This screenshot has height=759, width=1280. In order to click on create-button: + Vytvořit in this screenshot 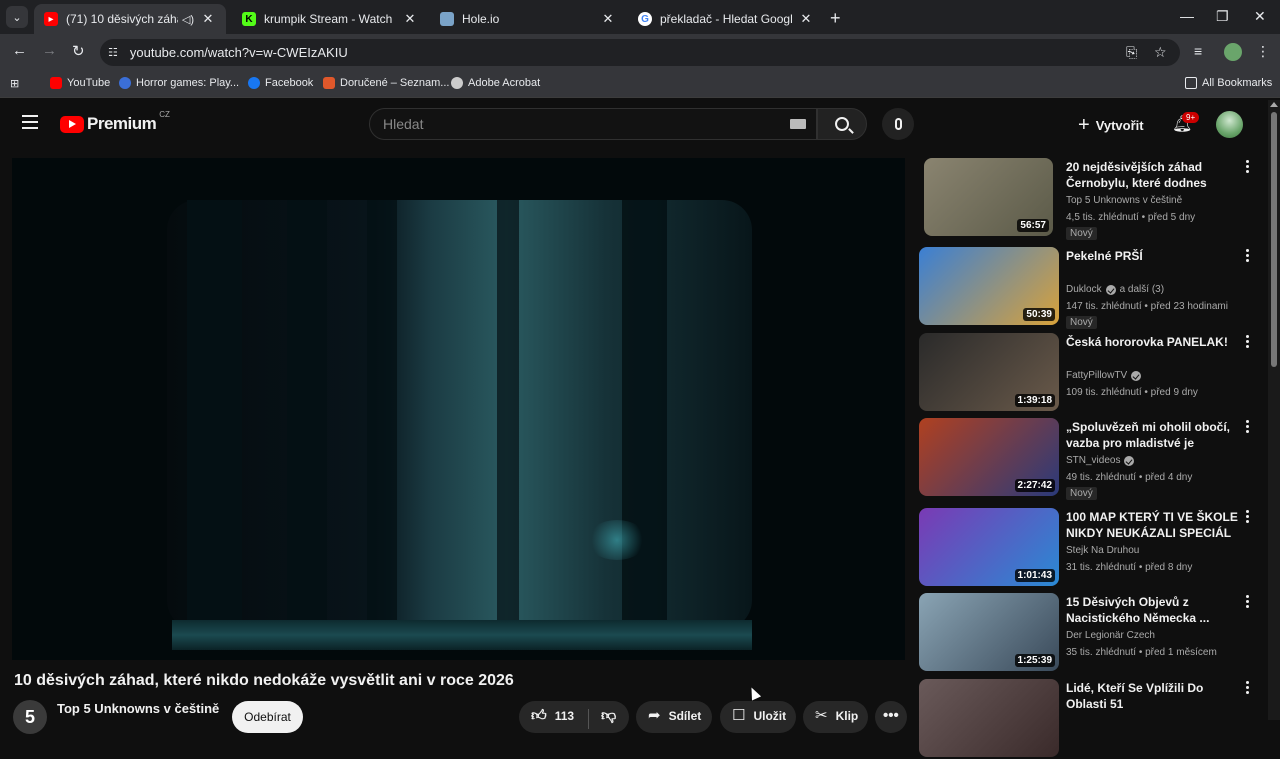, I will do `click(1111, 125)`.